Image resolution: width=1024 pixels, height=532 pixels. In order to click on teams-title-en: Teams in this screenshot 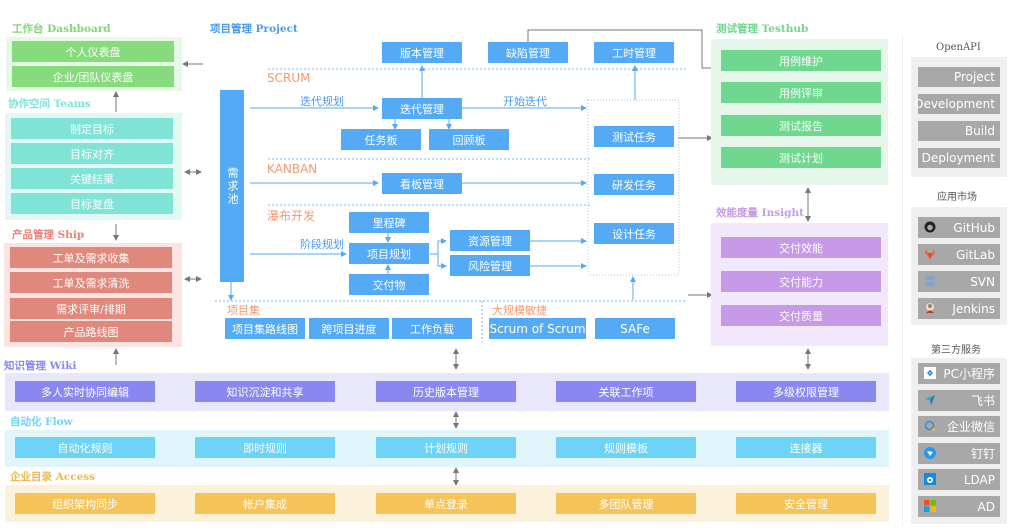, I will do `click(72, 104)`.